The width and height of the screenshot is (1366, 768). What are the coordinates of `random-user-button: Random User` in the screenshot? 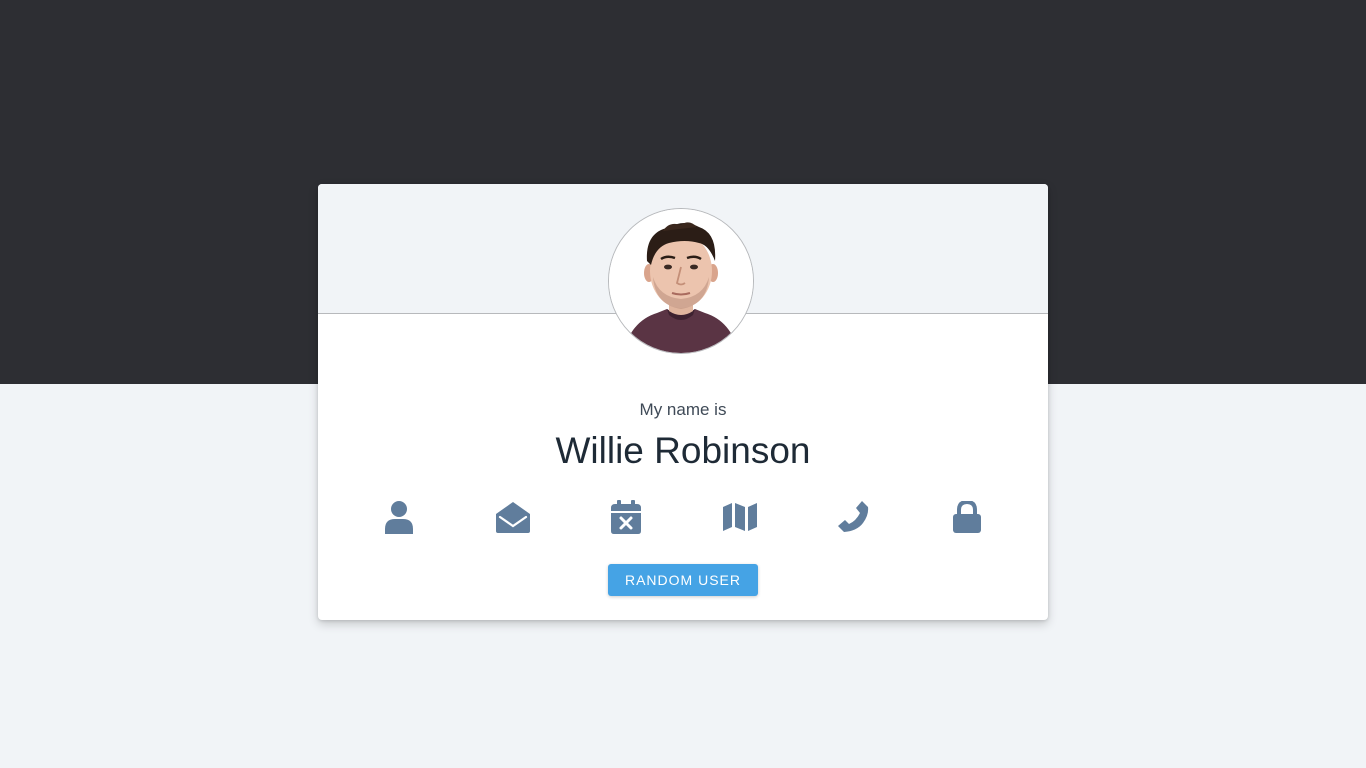 It's located at (683, 580).